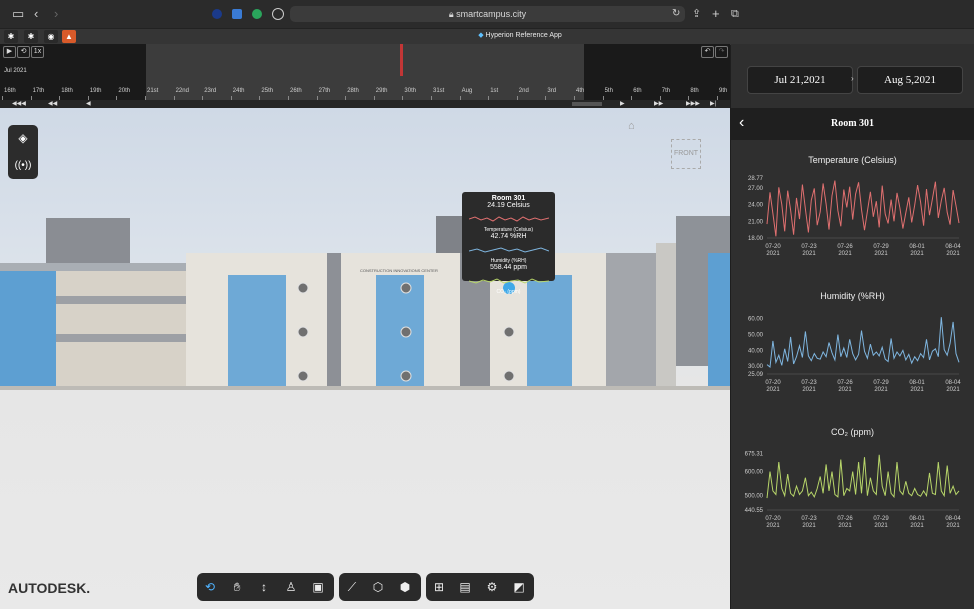 The image size is (974, 609). I want to click on timeline-tick-label: 20th, so click(124, 91).